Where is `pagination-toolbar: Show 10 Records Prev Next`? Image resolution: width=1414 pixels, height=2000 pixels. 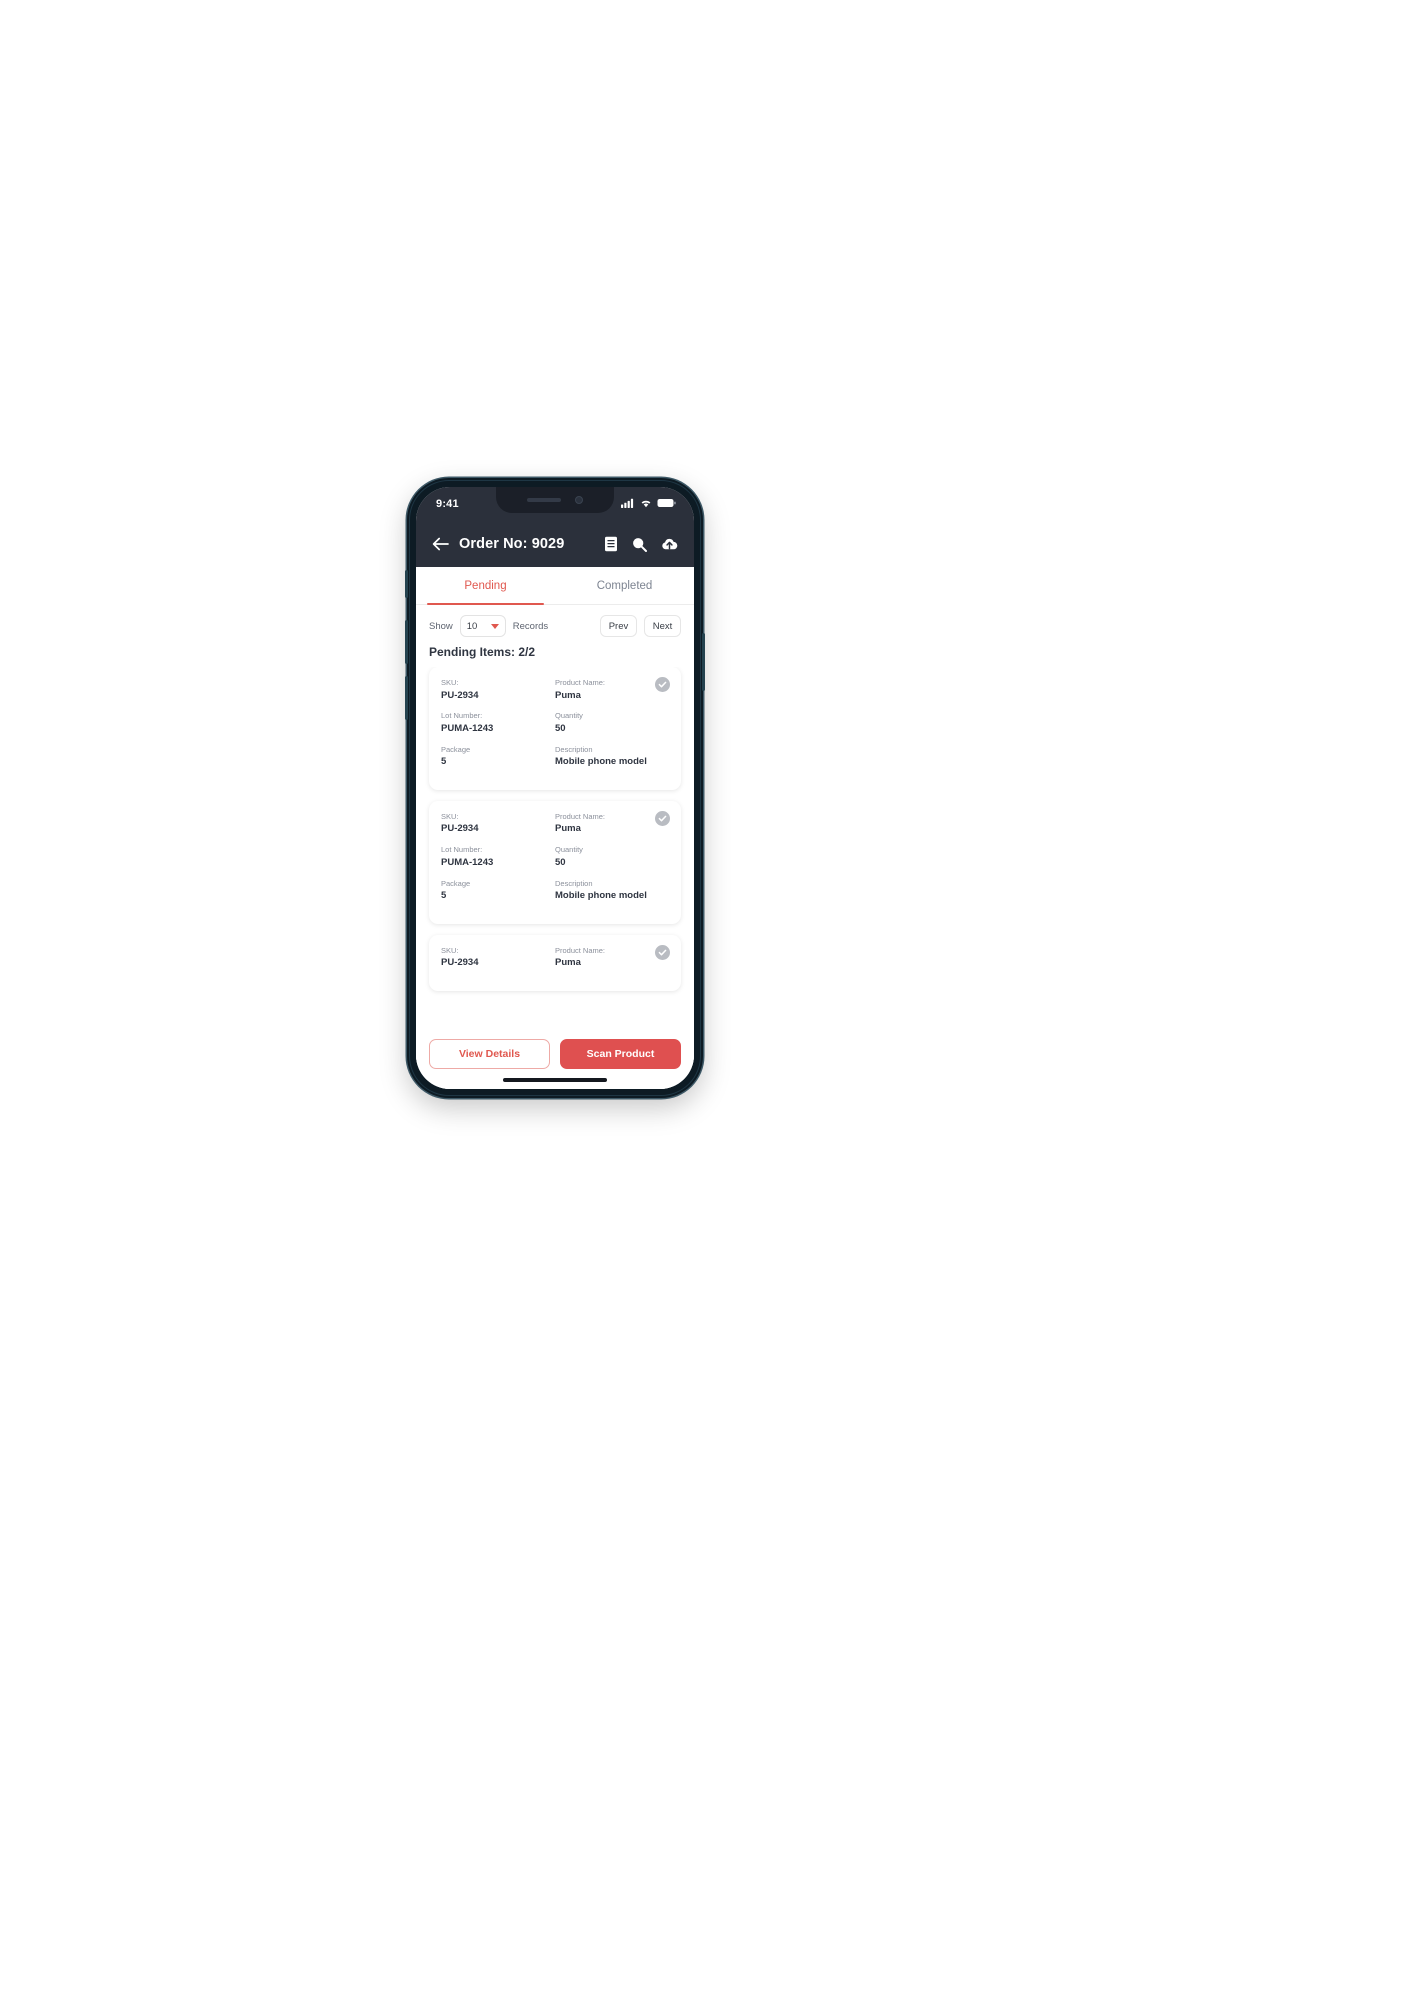
pagination-toolbar: Show 10 Records Prev Next is located at coordinates (555, 624).